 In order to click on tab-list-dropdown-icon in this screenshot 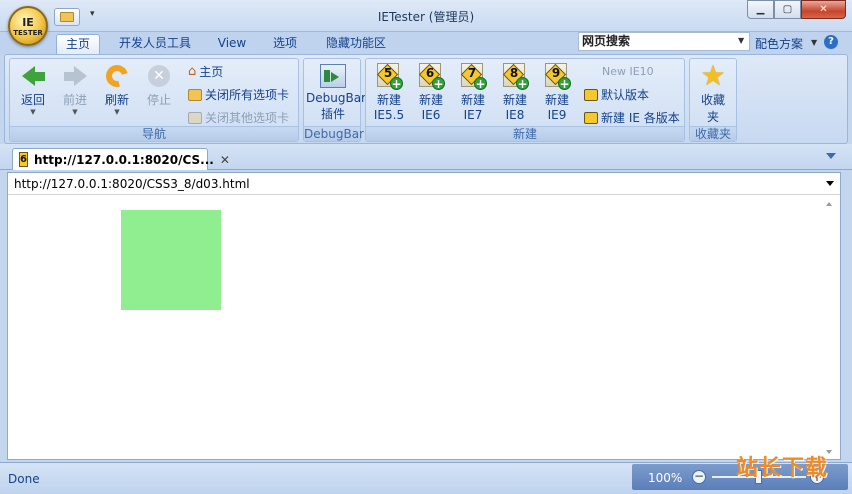, I will do `click(831, 156)`.